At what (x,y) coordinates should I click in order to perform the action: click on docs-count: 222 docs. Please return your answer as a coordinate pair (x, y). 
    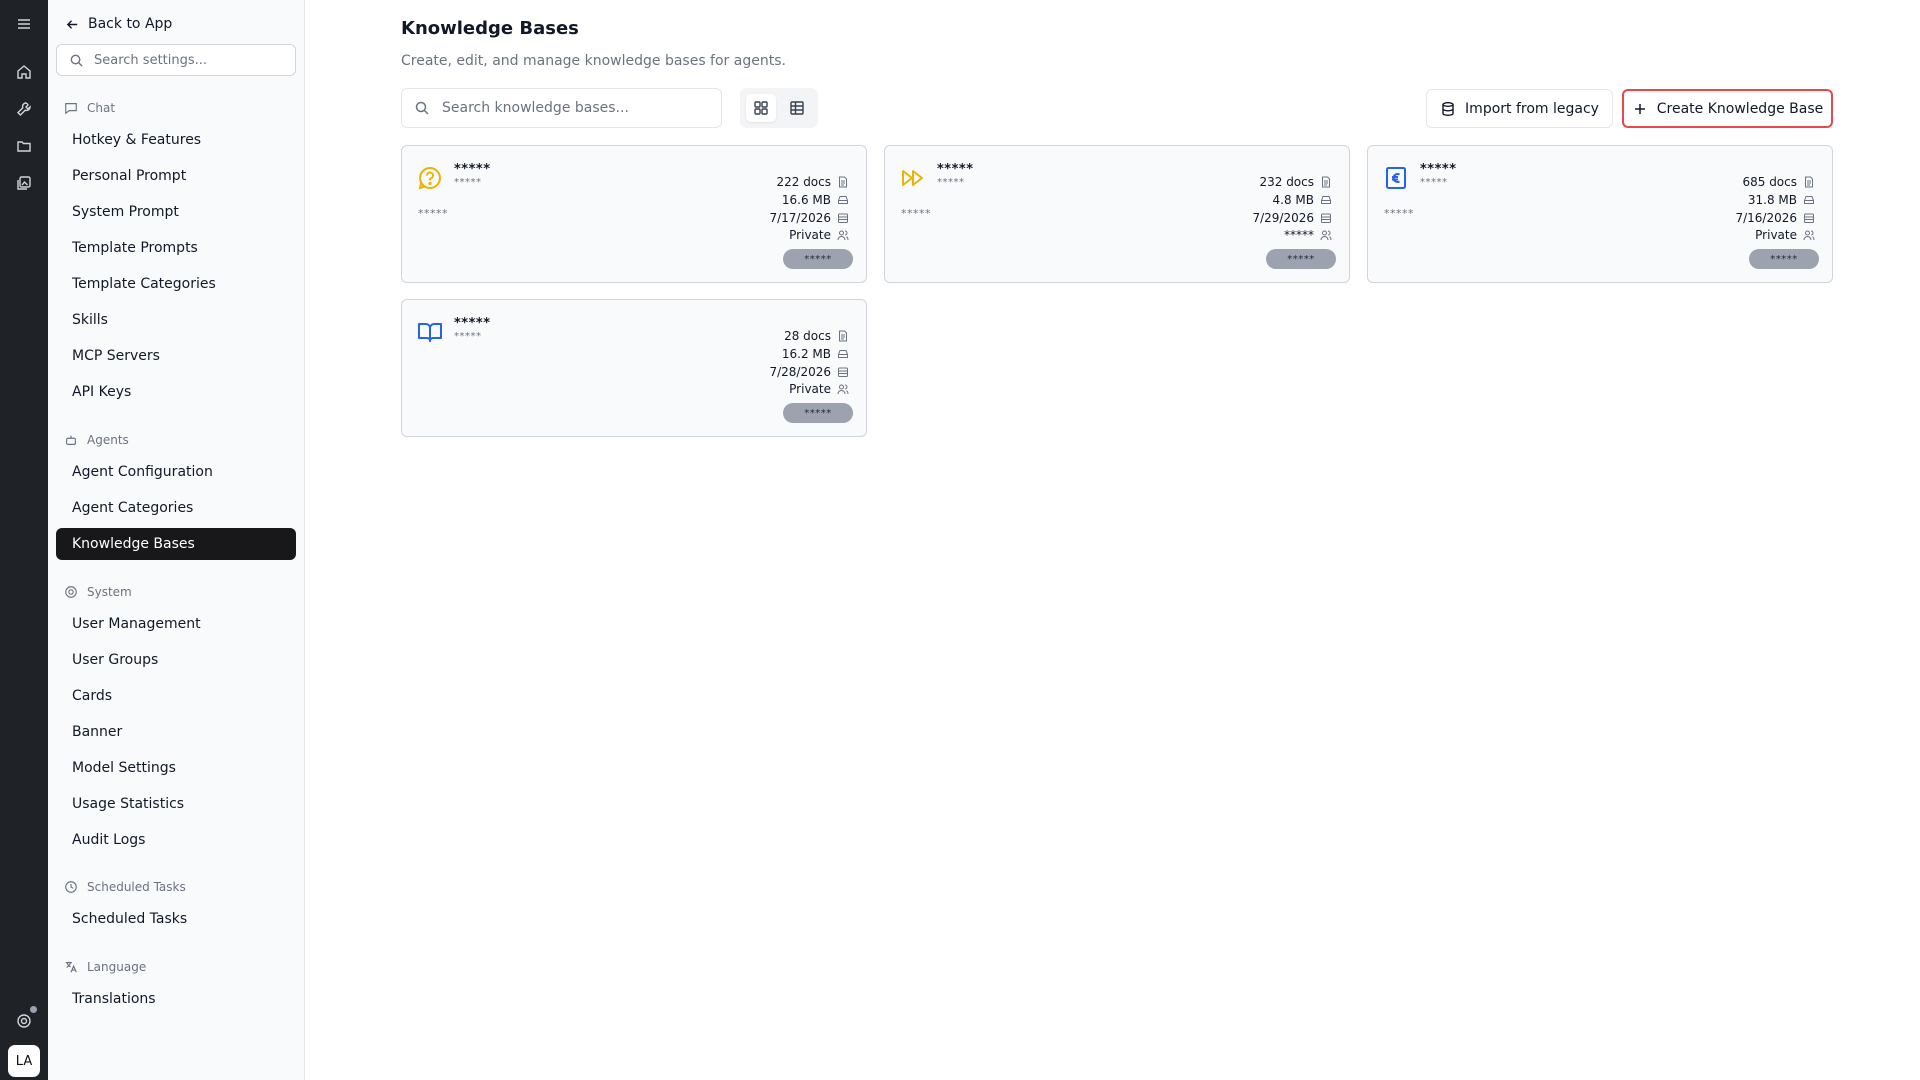
    Looking at the image, I should click on (803, 181).